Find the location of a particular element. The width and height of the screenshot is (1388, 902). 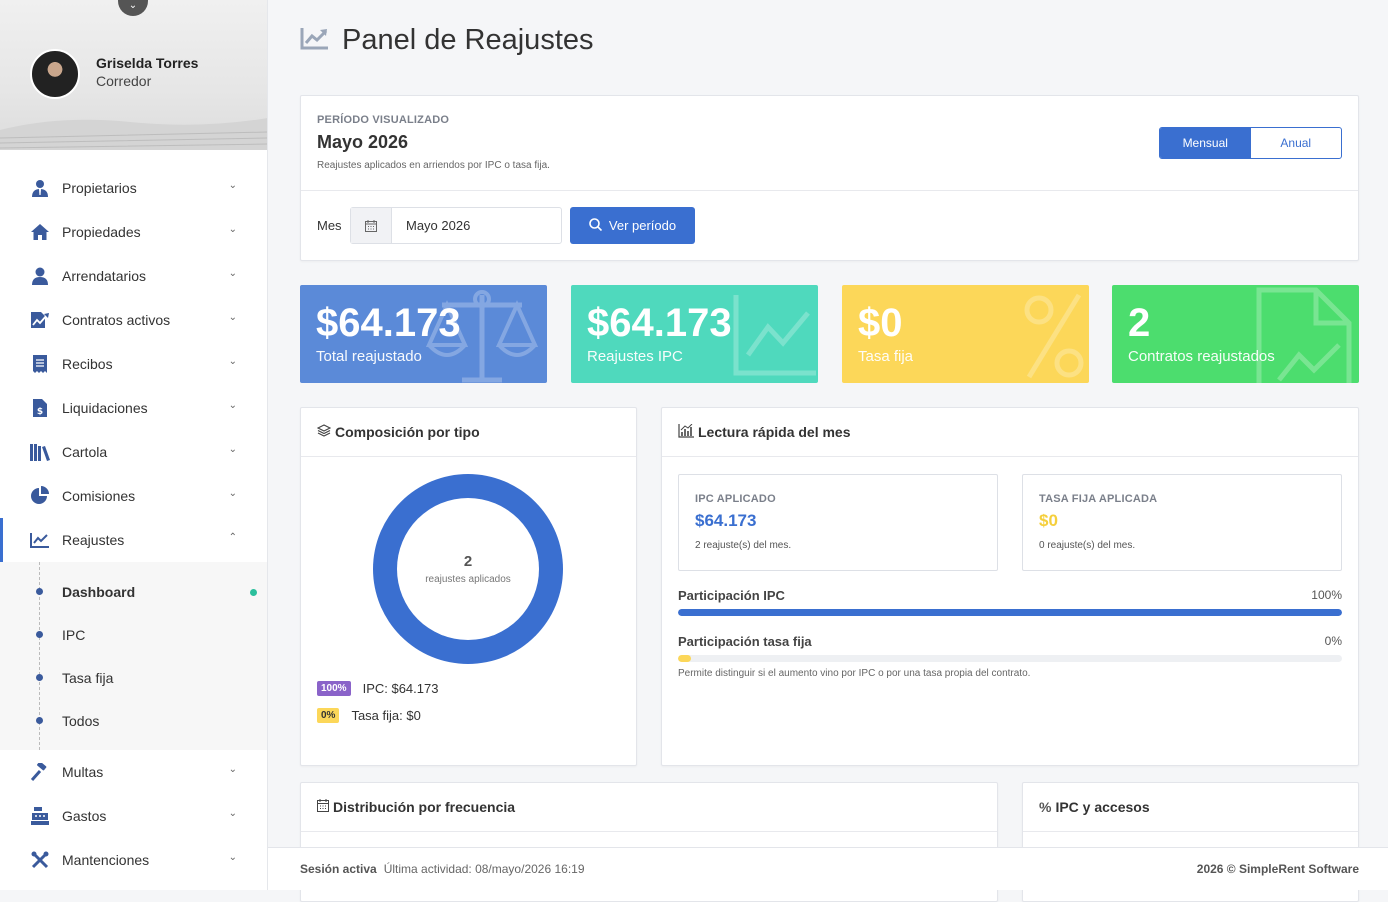

submenu-item-label: Dashboard is located at coordinates (99, 591).